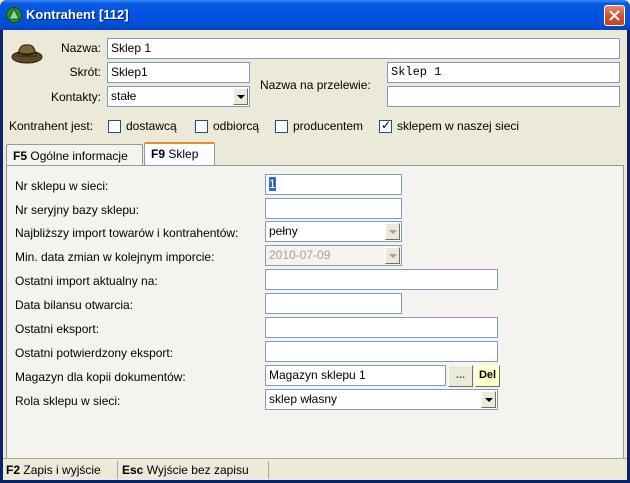 The width and height of the screenshot is (630, 483). Describe the element at coordinates (178, 72) in the screenshot. I see `skrot-input: Sklep1` at that location.